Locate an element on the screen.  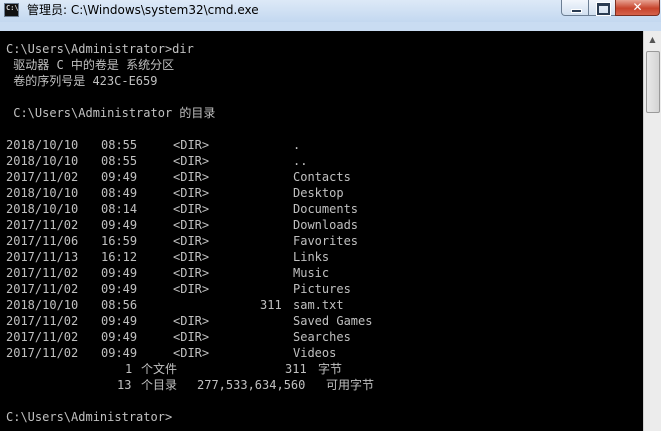
title-bar: C:\ 管理员: C:\Windows\system32\cmd.exe ✕ is located at coordinates (330, 11).